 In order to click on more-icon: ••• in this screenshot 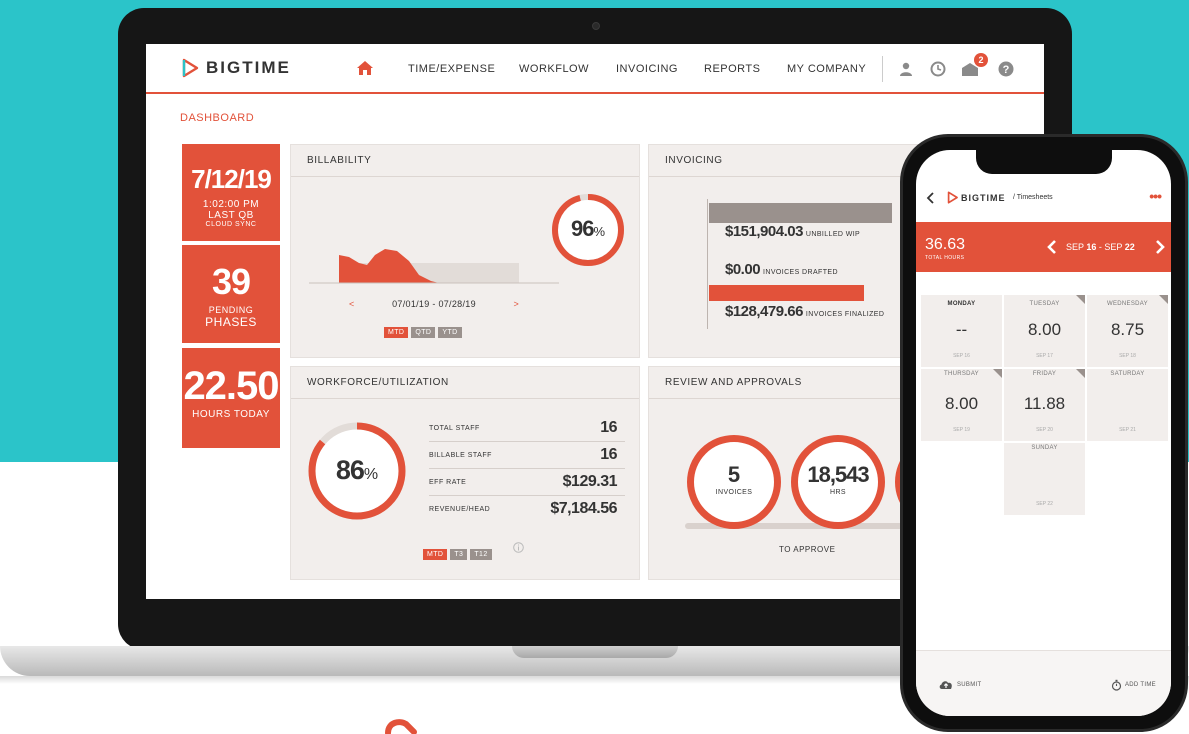, I will do `click(1155, 196)`.